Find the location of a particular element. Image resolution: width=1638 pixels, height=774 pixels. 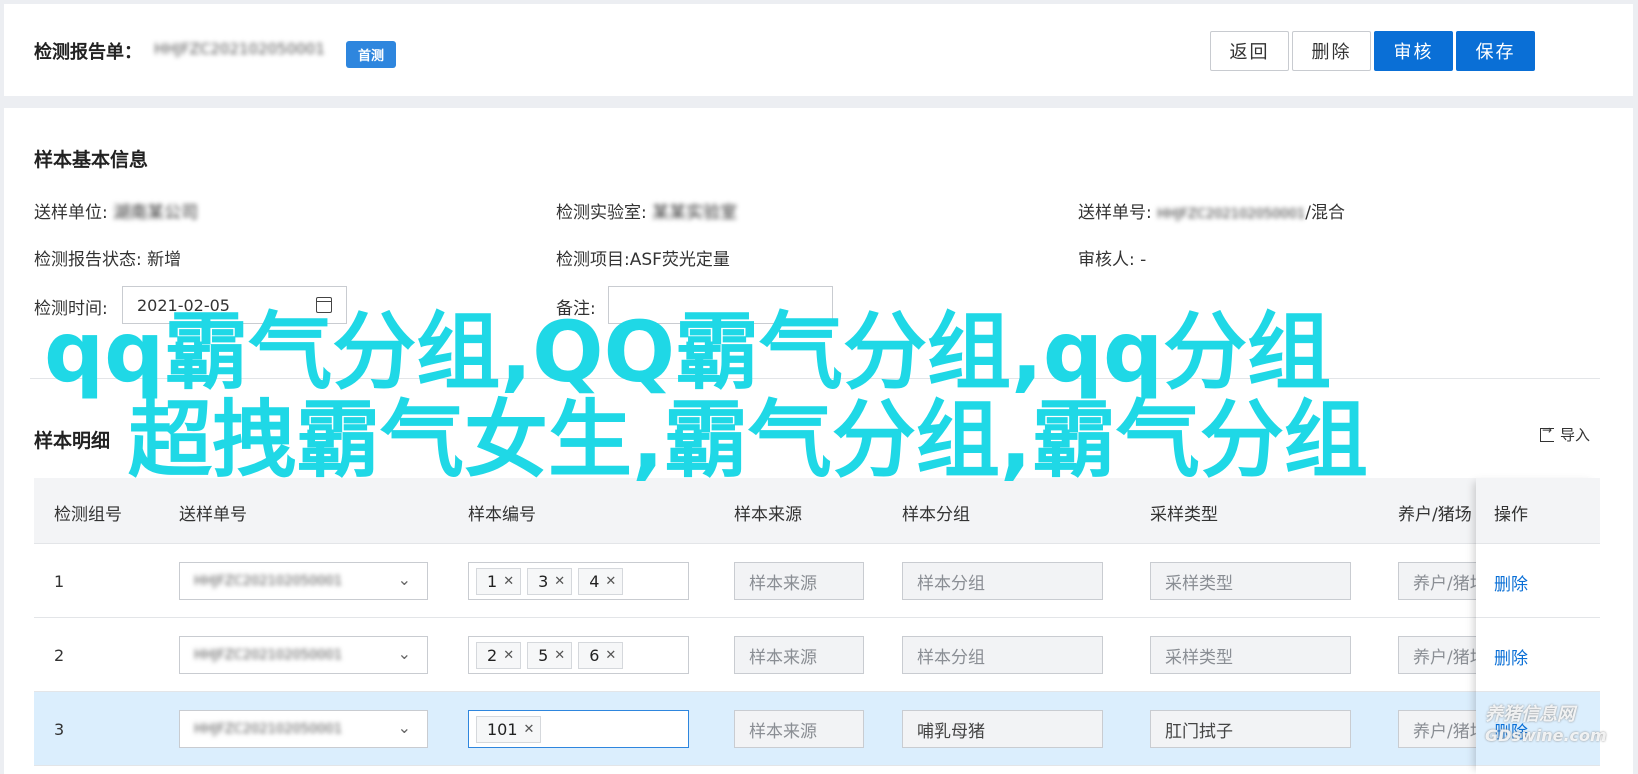

tag-label: 5 is located at coordinates (543, 655).